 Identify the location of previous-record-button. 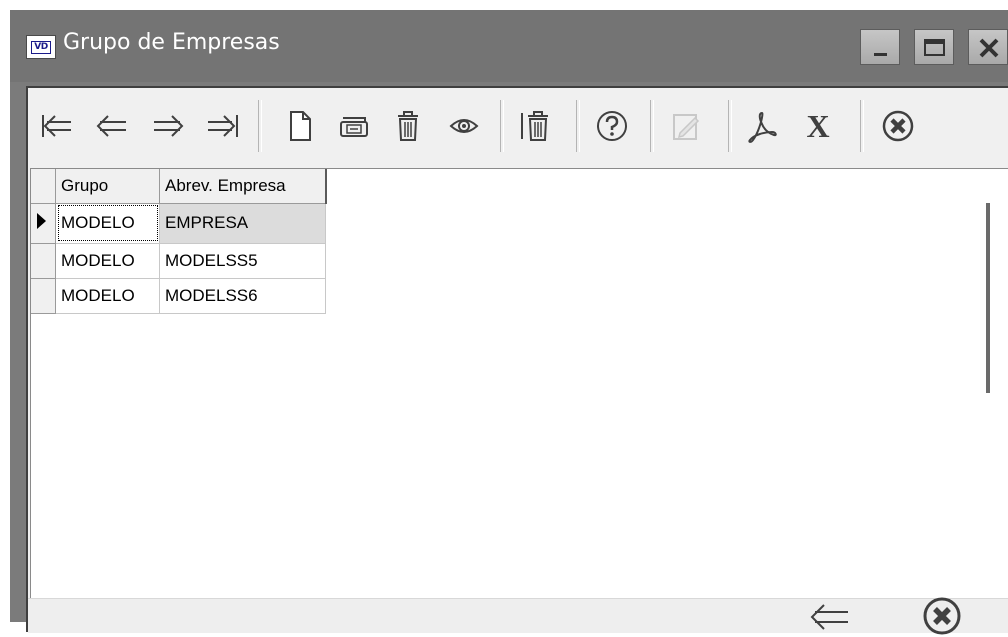
(112, 126).